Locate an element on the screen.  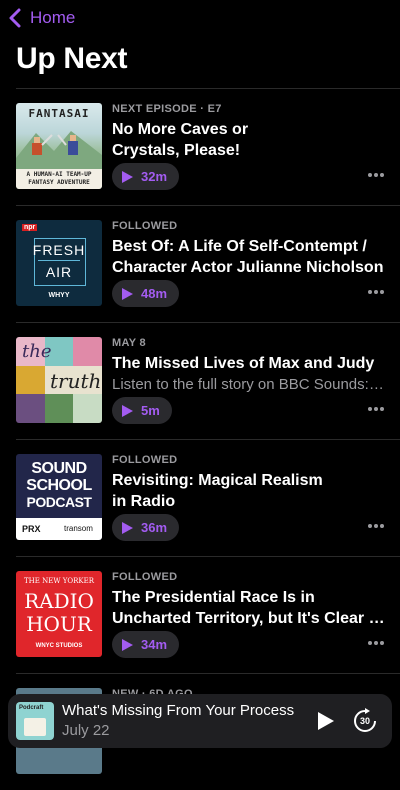
artwork-title: the is located at coordinates (37, 351).